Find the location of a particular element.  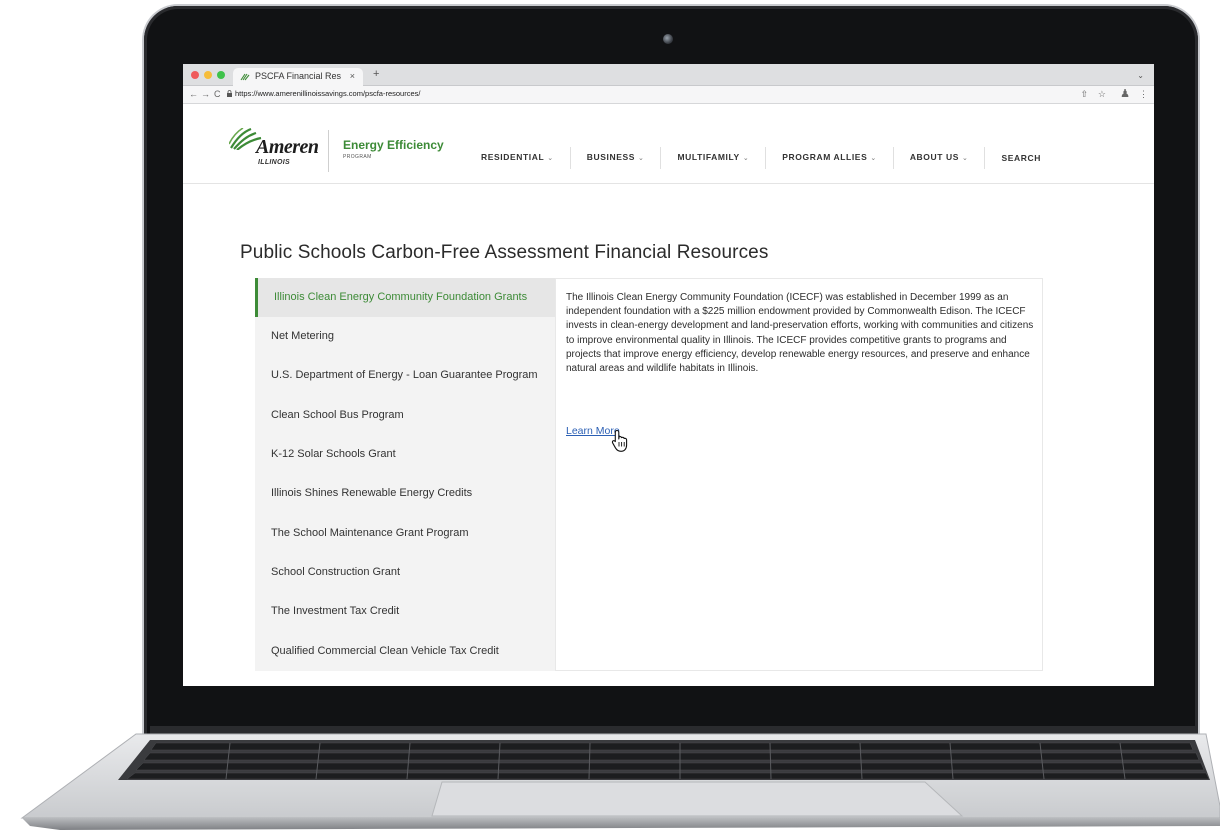

tab-close-icon: × is located at coordinates (352, 76).